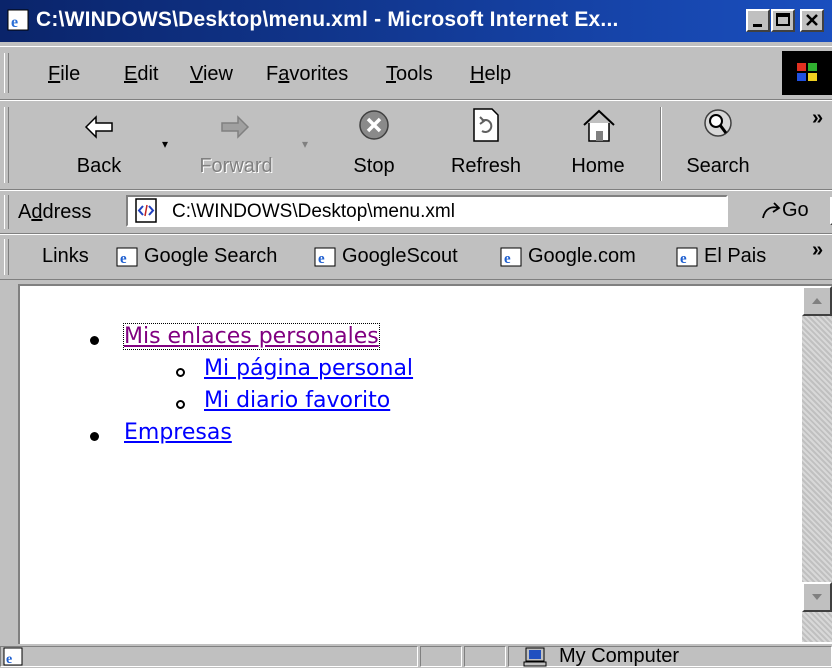 The height and width of the screenshot is (668, 832). What do you see at coordinates (99, 145) in the screenshot?
I see `back-button: Back` at bounding box center [99, 145].